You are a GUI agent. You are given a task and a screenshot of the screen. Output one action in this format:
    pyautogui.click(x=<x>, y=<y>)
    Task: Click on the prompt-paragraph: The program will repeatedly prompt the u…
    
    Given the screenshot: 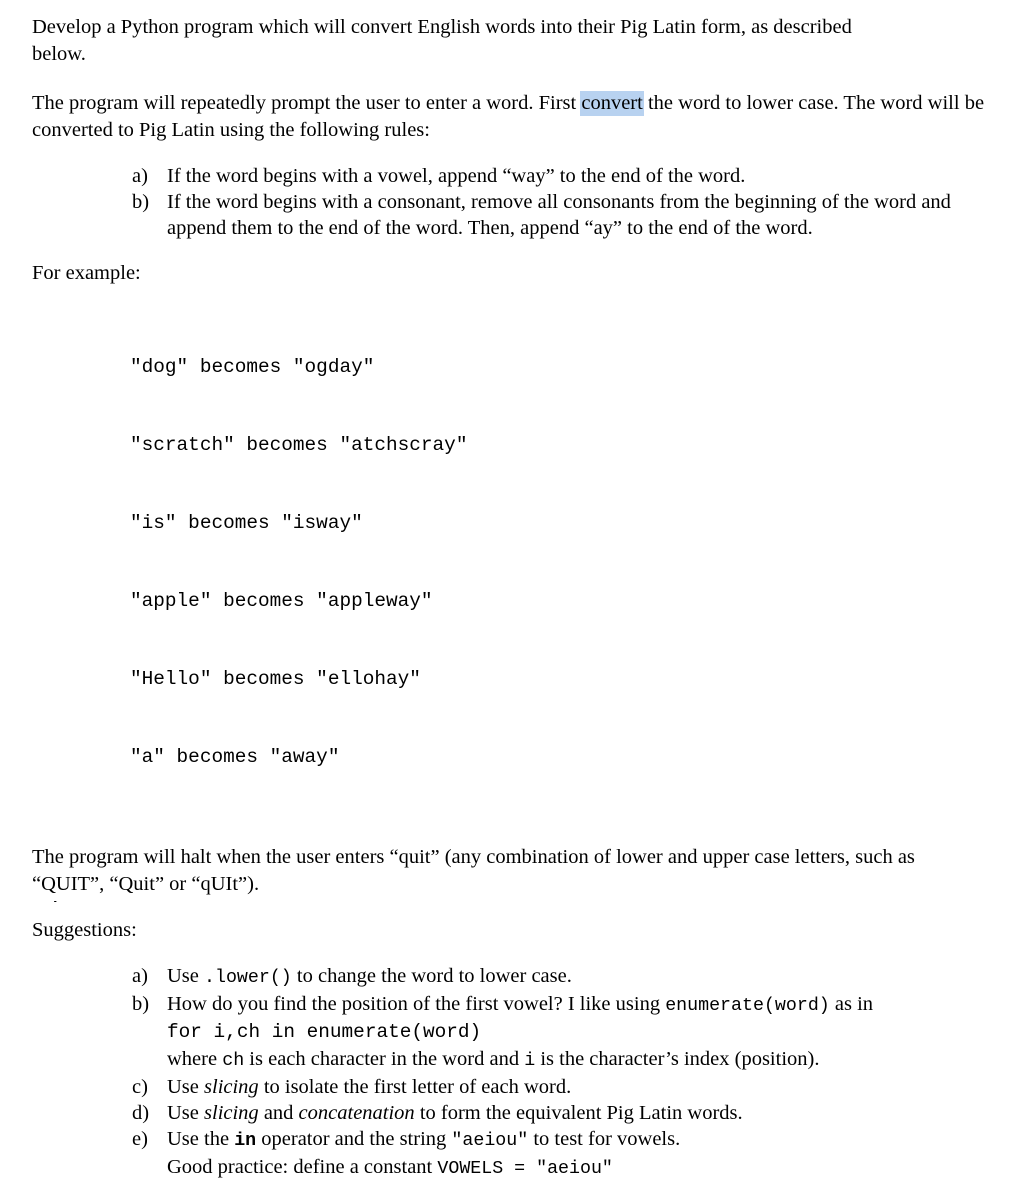 What is the action you would take?
    pyautogui.click(x=508, y=117)
    